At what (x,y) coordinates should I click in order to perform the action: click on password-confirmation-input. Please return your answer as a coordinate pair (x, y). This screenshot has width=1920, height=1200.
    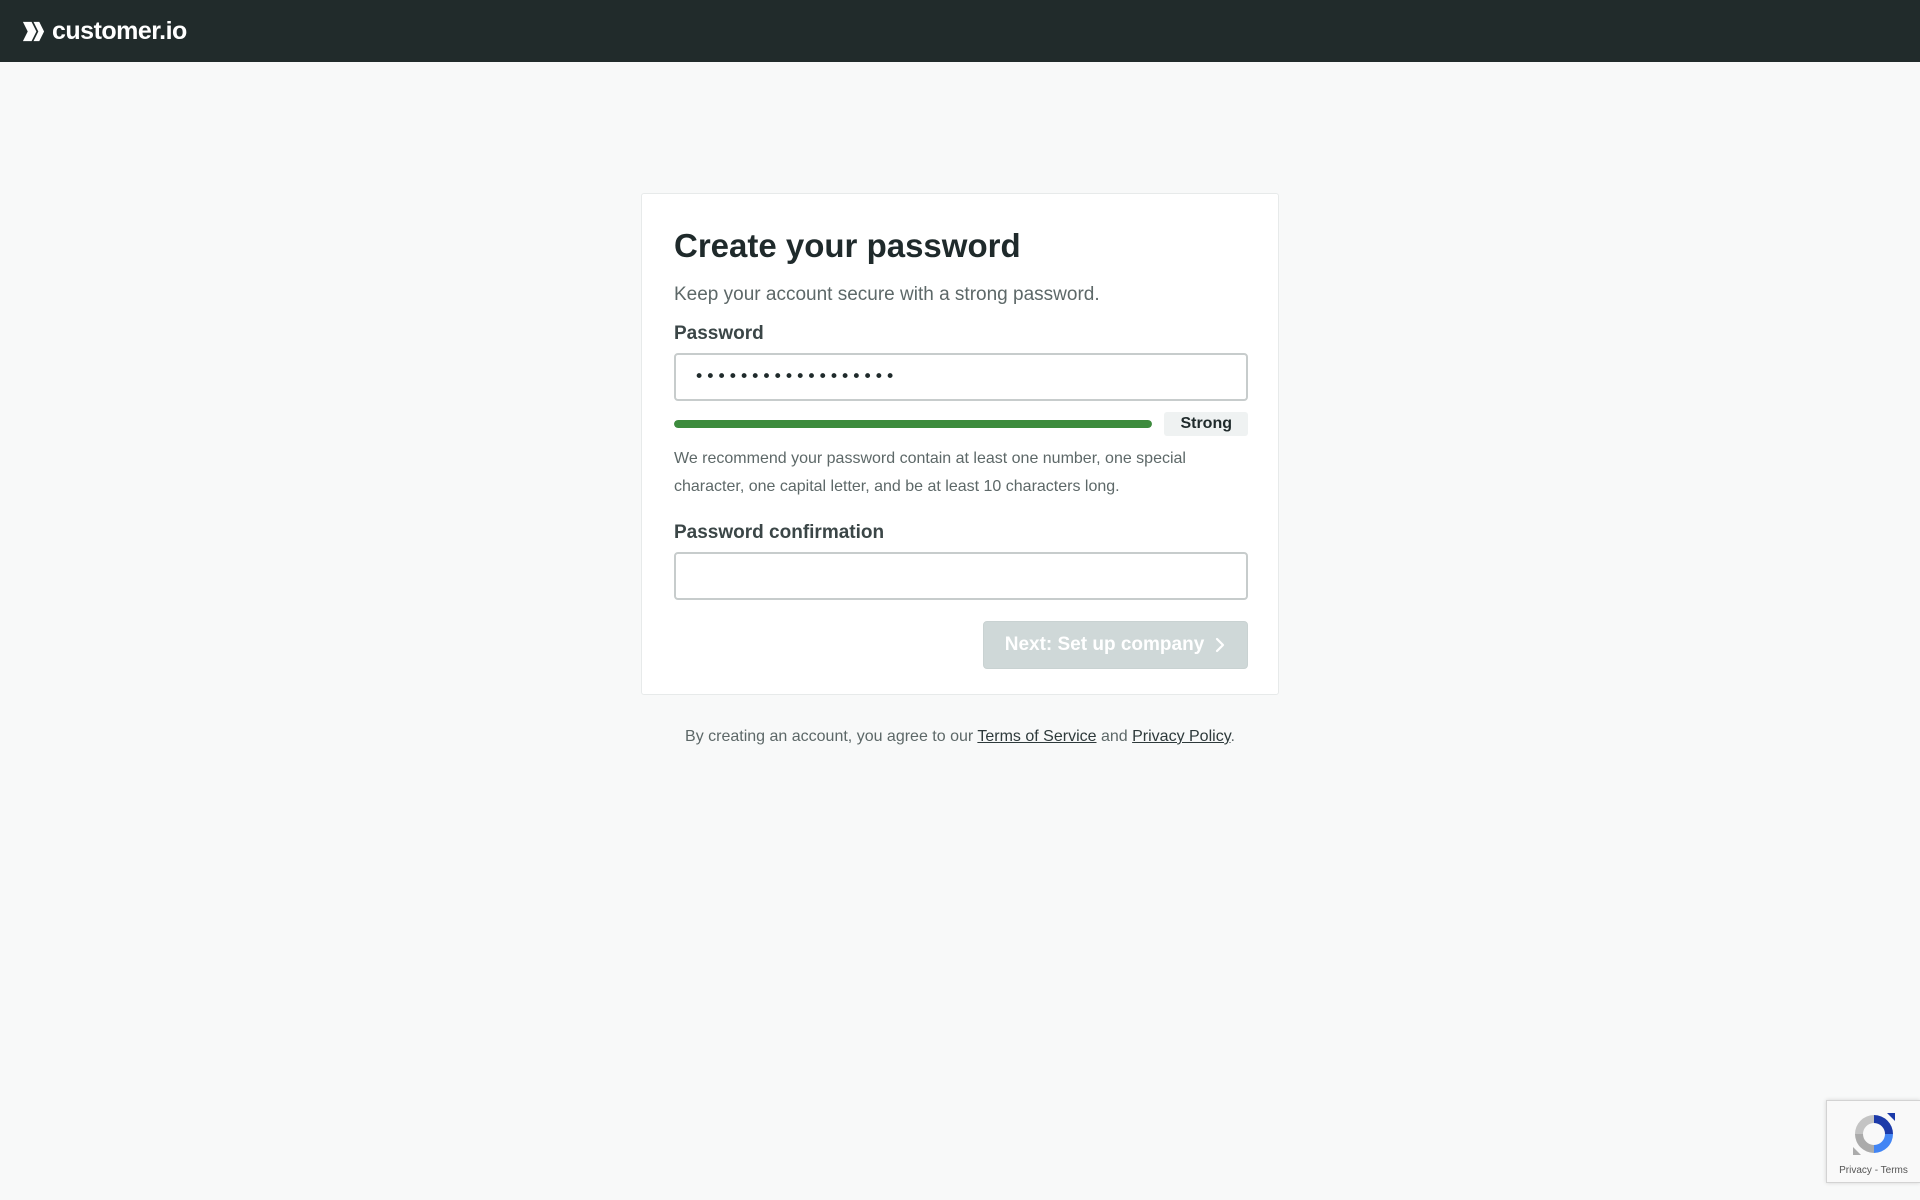
    Looking at the image, I should click on (961, 575).